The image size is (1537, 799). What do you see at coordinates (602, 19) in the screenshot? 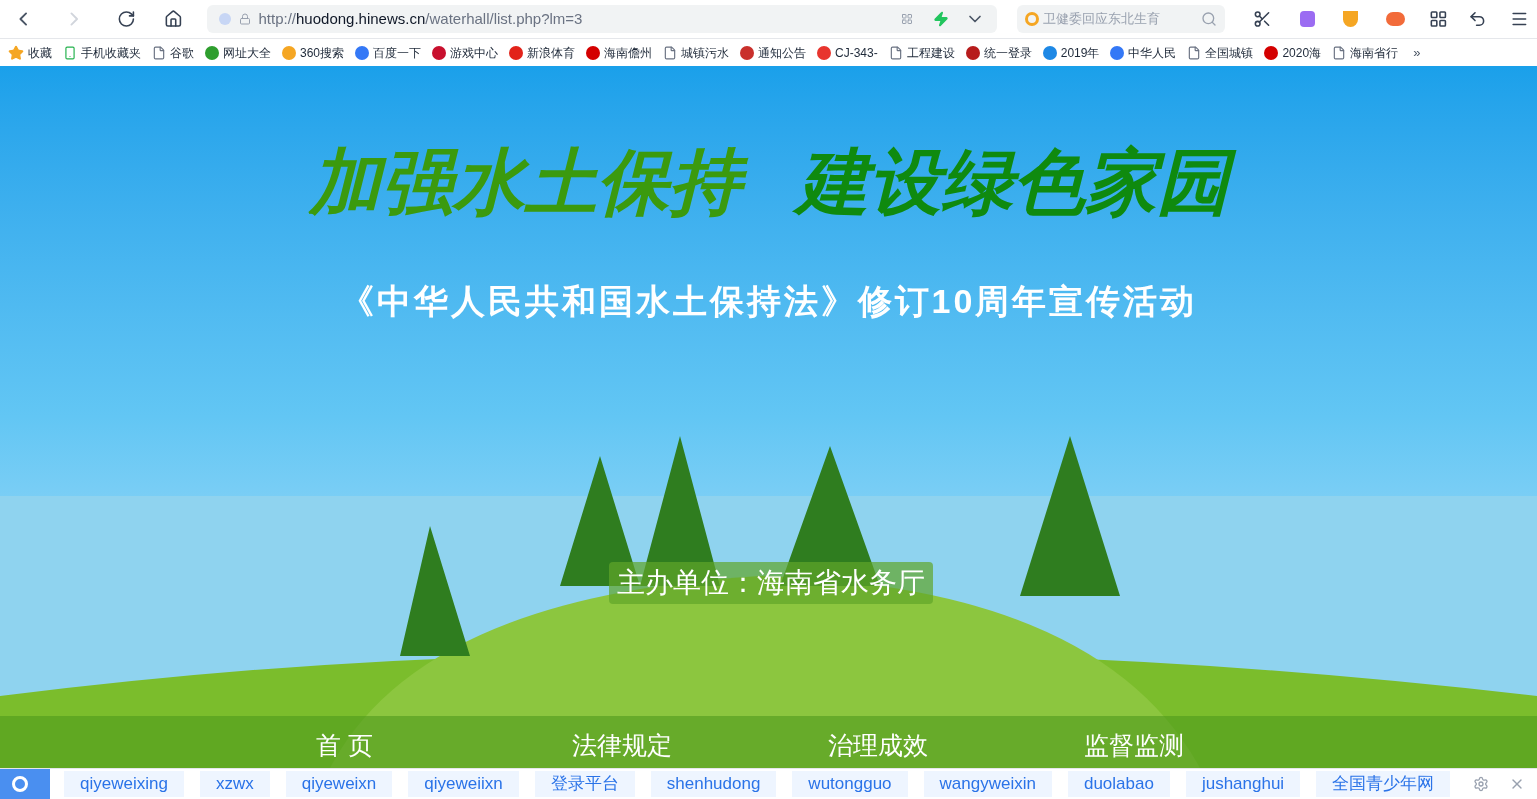
I see `address-field: http://huodong.hinews.cn/waterhall/list.php?lm=3` at bounding box center [602, 19].